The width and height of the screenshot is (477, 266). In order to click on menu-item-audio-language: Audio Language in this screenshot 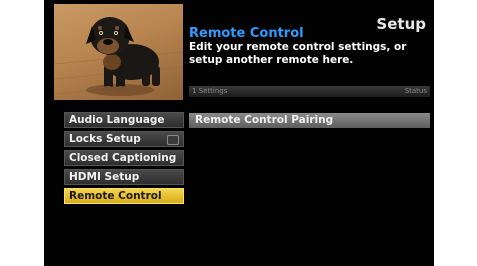, I will do `click(124, 120)`.